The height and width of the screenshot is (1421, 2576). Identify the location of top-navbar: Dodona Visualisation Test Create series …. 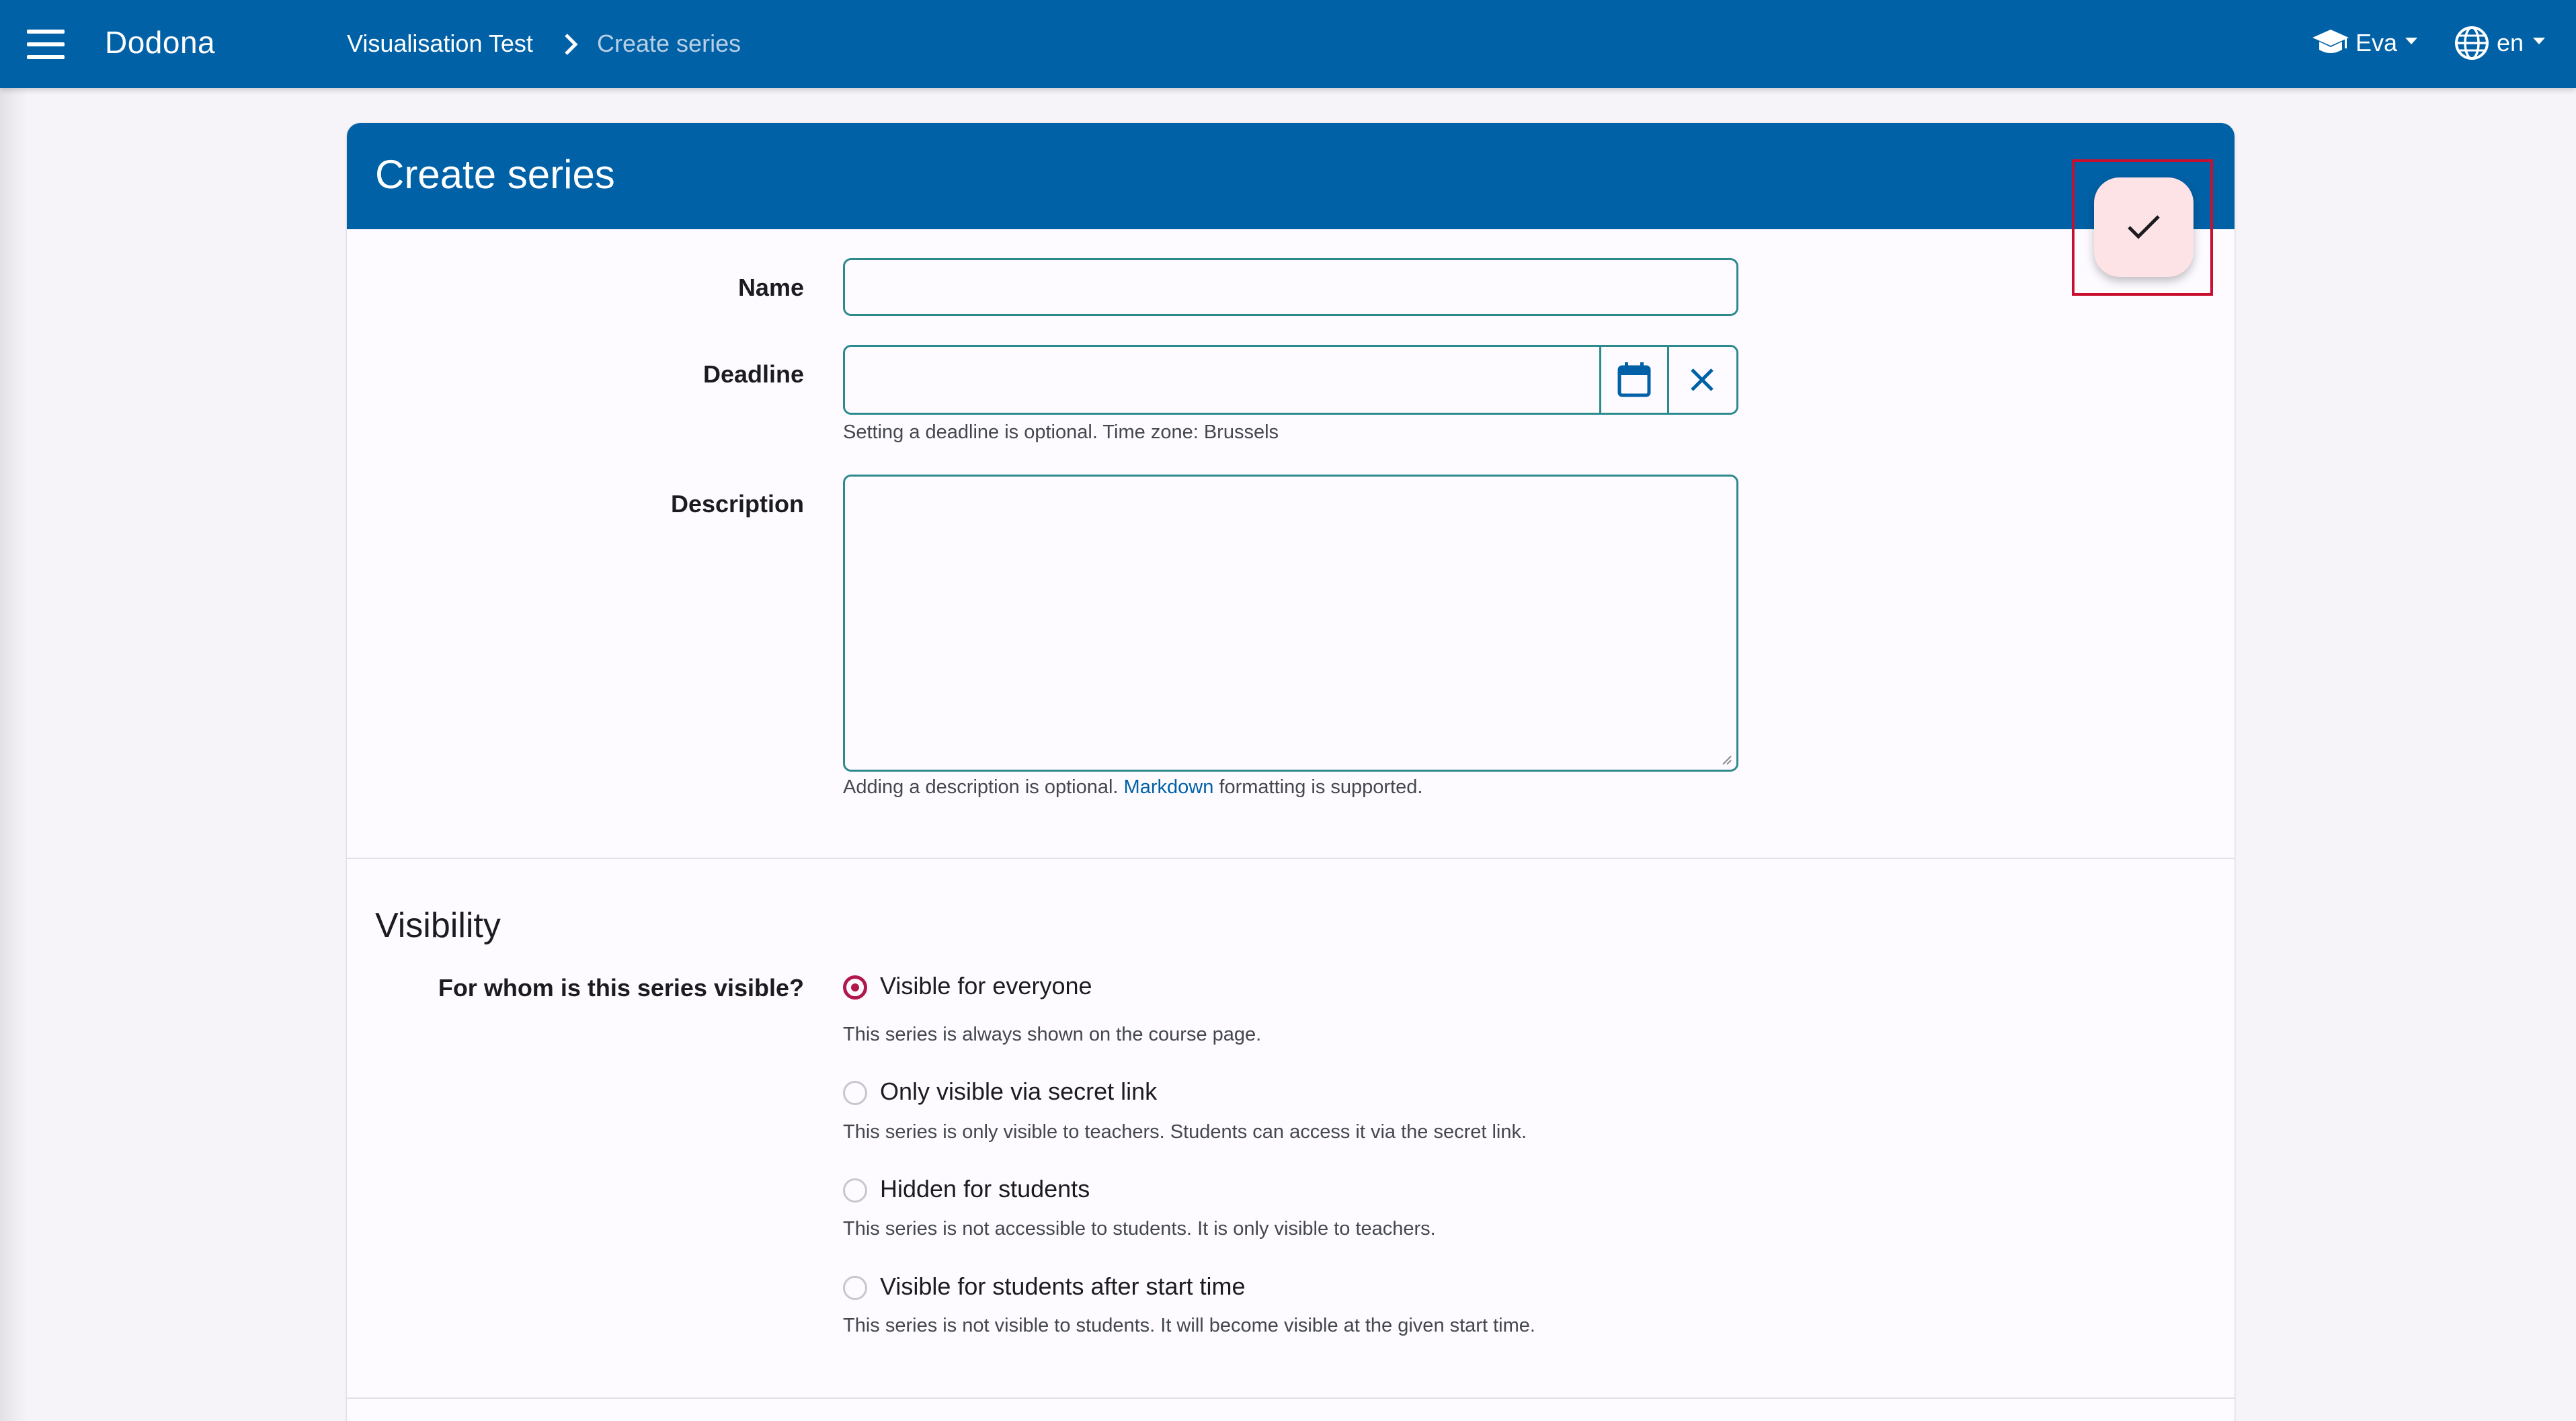
(1288, 44).